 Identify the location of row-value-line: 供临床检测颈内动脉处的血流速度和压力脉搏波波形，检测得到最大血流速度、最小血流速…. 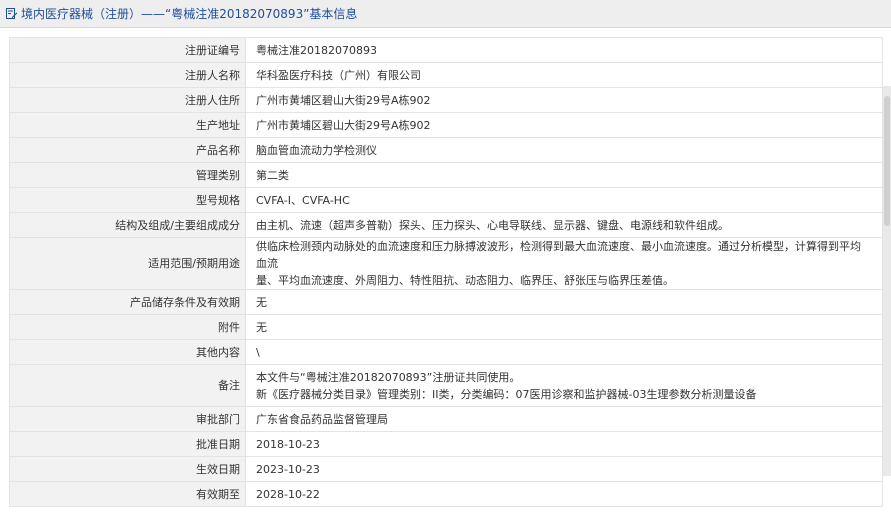
(558, 255).